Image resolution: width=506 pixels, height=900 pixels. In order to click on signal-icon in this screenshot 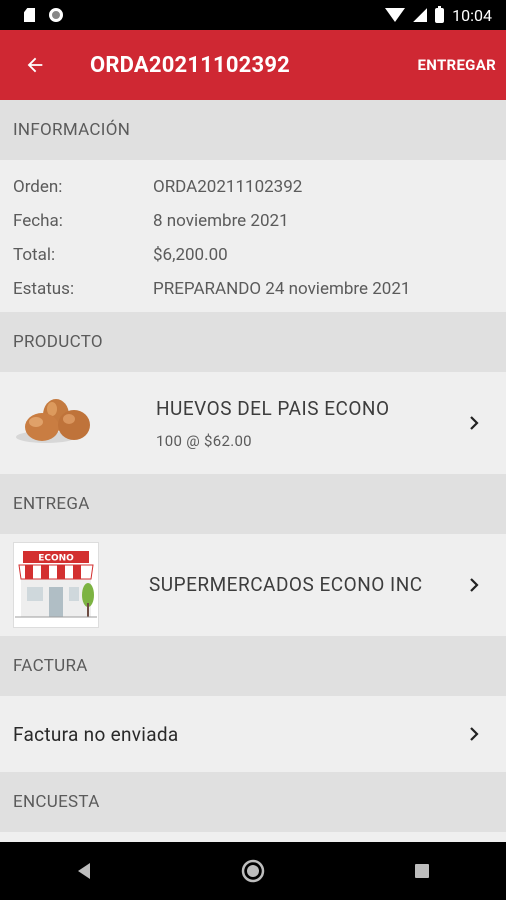, I will do `click(420, 15)`.